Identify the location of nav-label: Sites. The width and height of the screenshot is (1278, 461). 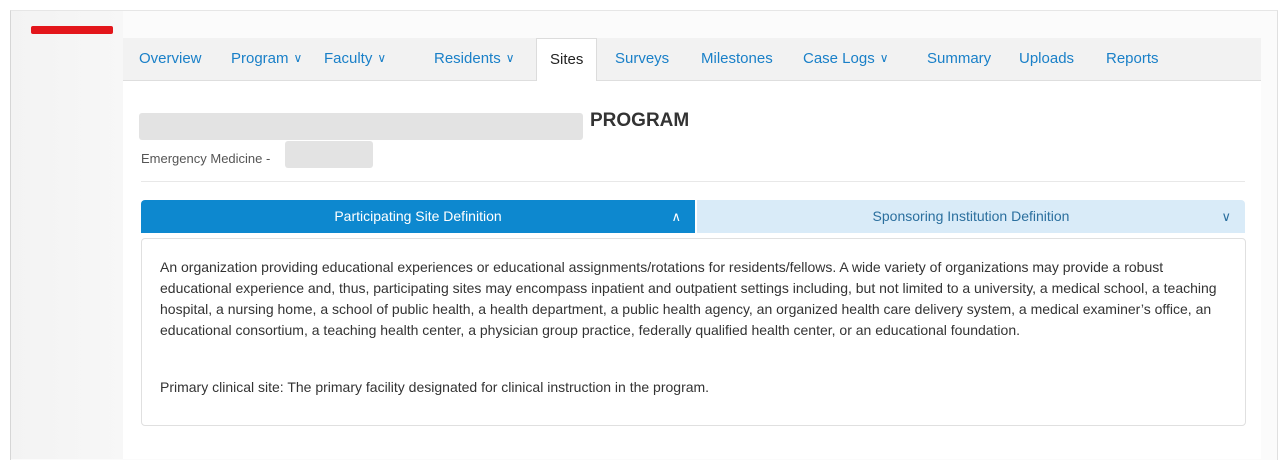
(567, 59).